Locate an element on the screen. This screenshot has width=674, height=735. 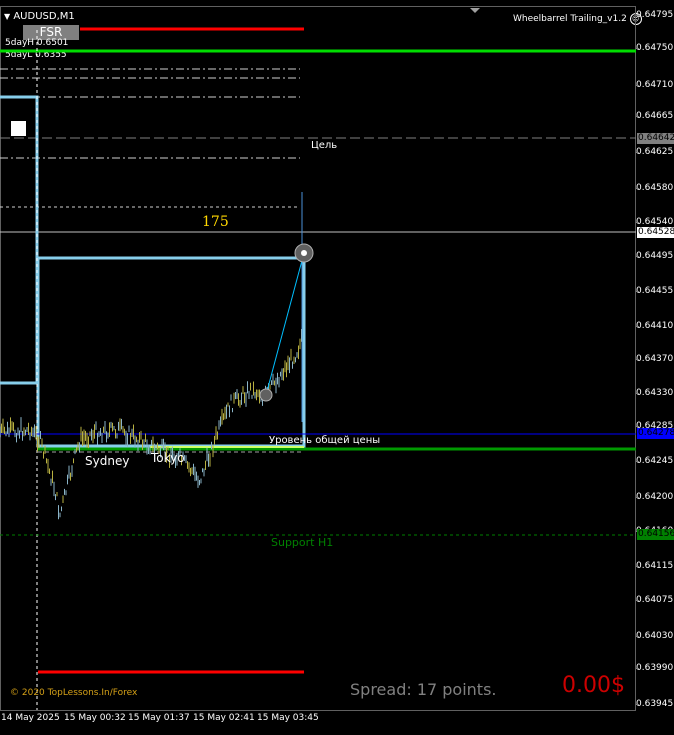
white-square-button is located at coordinates (18, 128).